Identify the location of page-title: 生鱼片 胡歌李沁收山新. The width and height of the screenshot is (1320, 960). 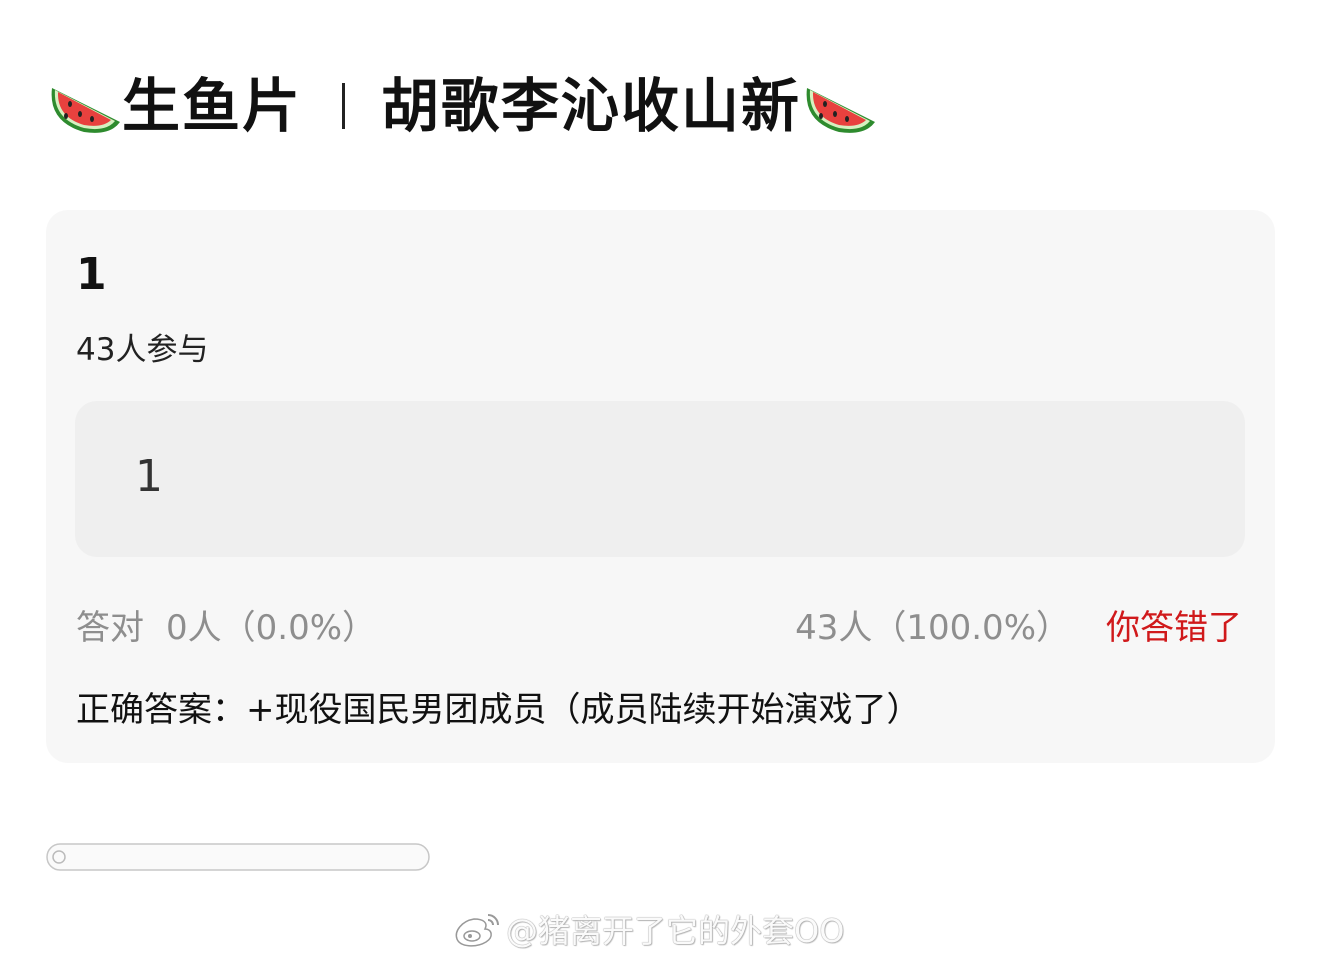
(461, 106).